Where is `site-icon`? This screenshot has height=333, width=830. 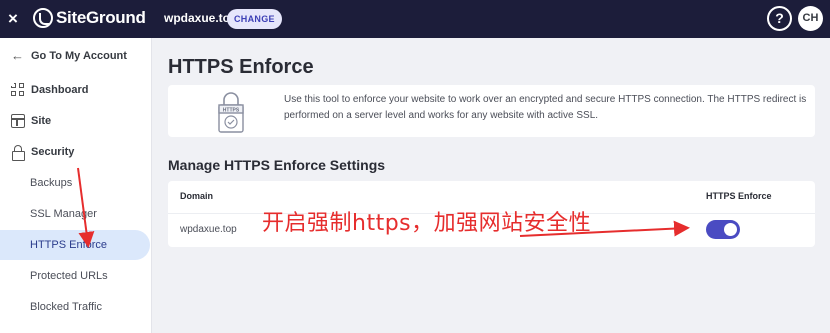
site-icon is located at coordinates (18, 121).